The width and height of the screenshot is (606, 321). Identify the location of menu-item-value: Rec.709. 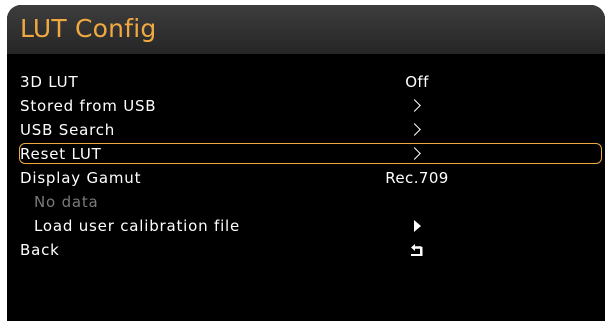
(417, 178).